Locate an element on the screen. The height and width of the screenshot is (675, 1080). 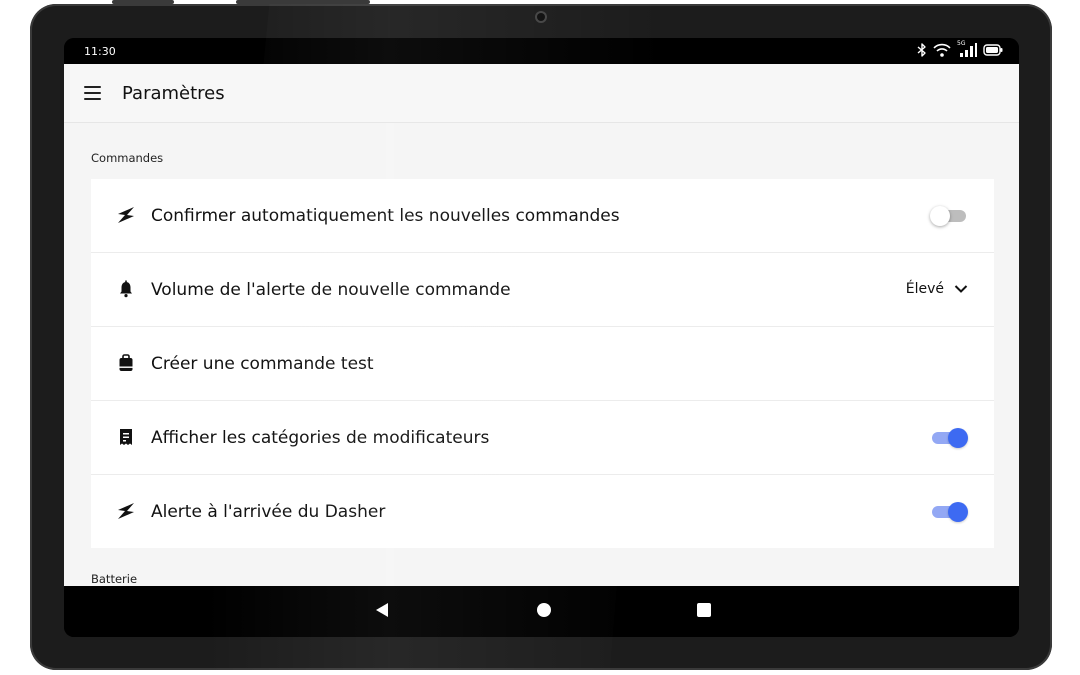
bluetooth-icon is located at coordinates (922, 50).